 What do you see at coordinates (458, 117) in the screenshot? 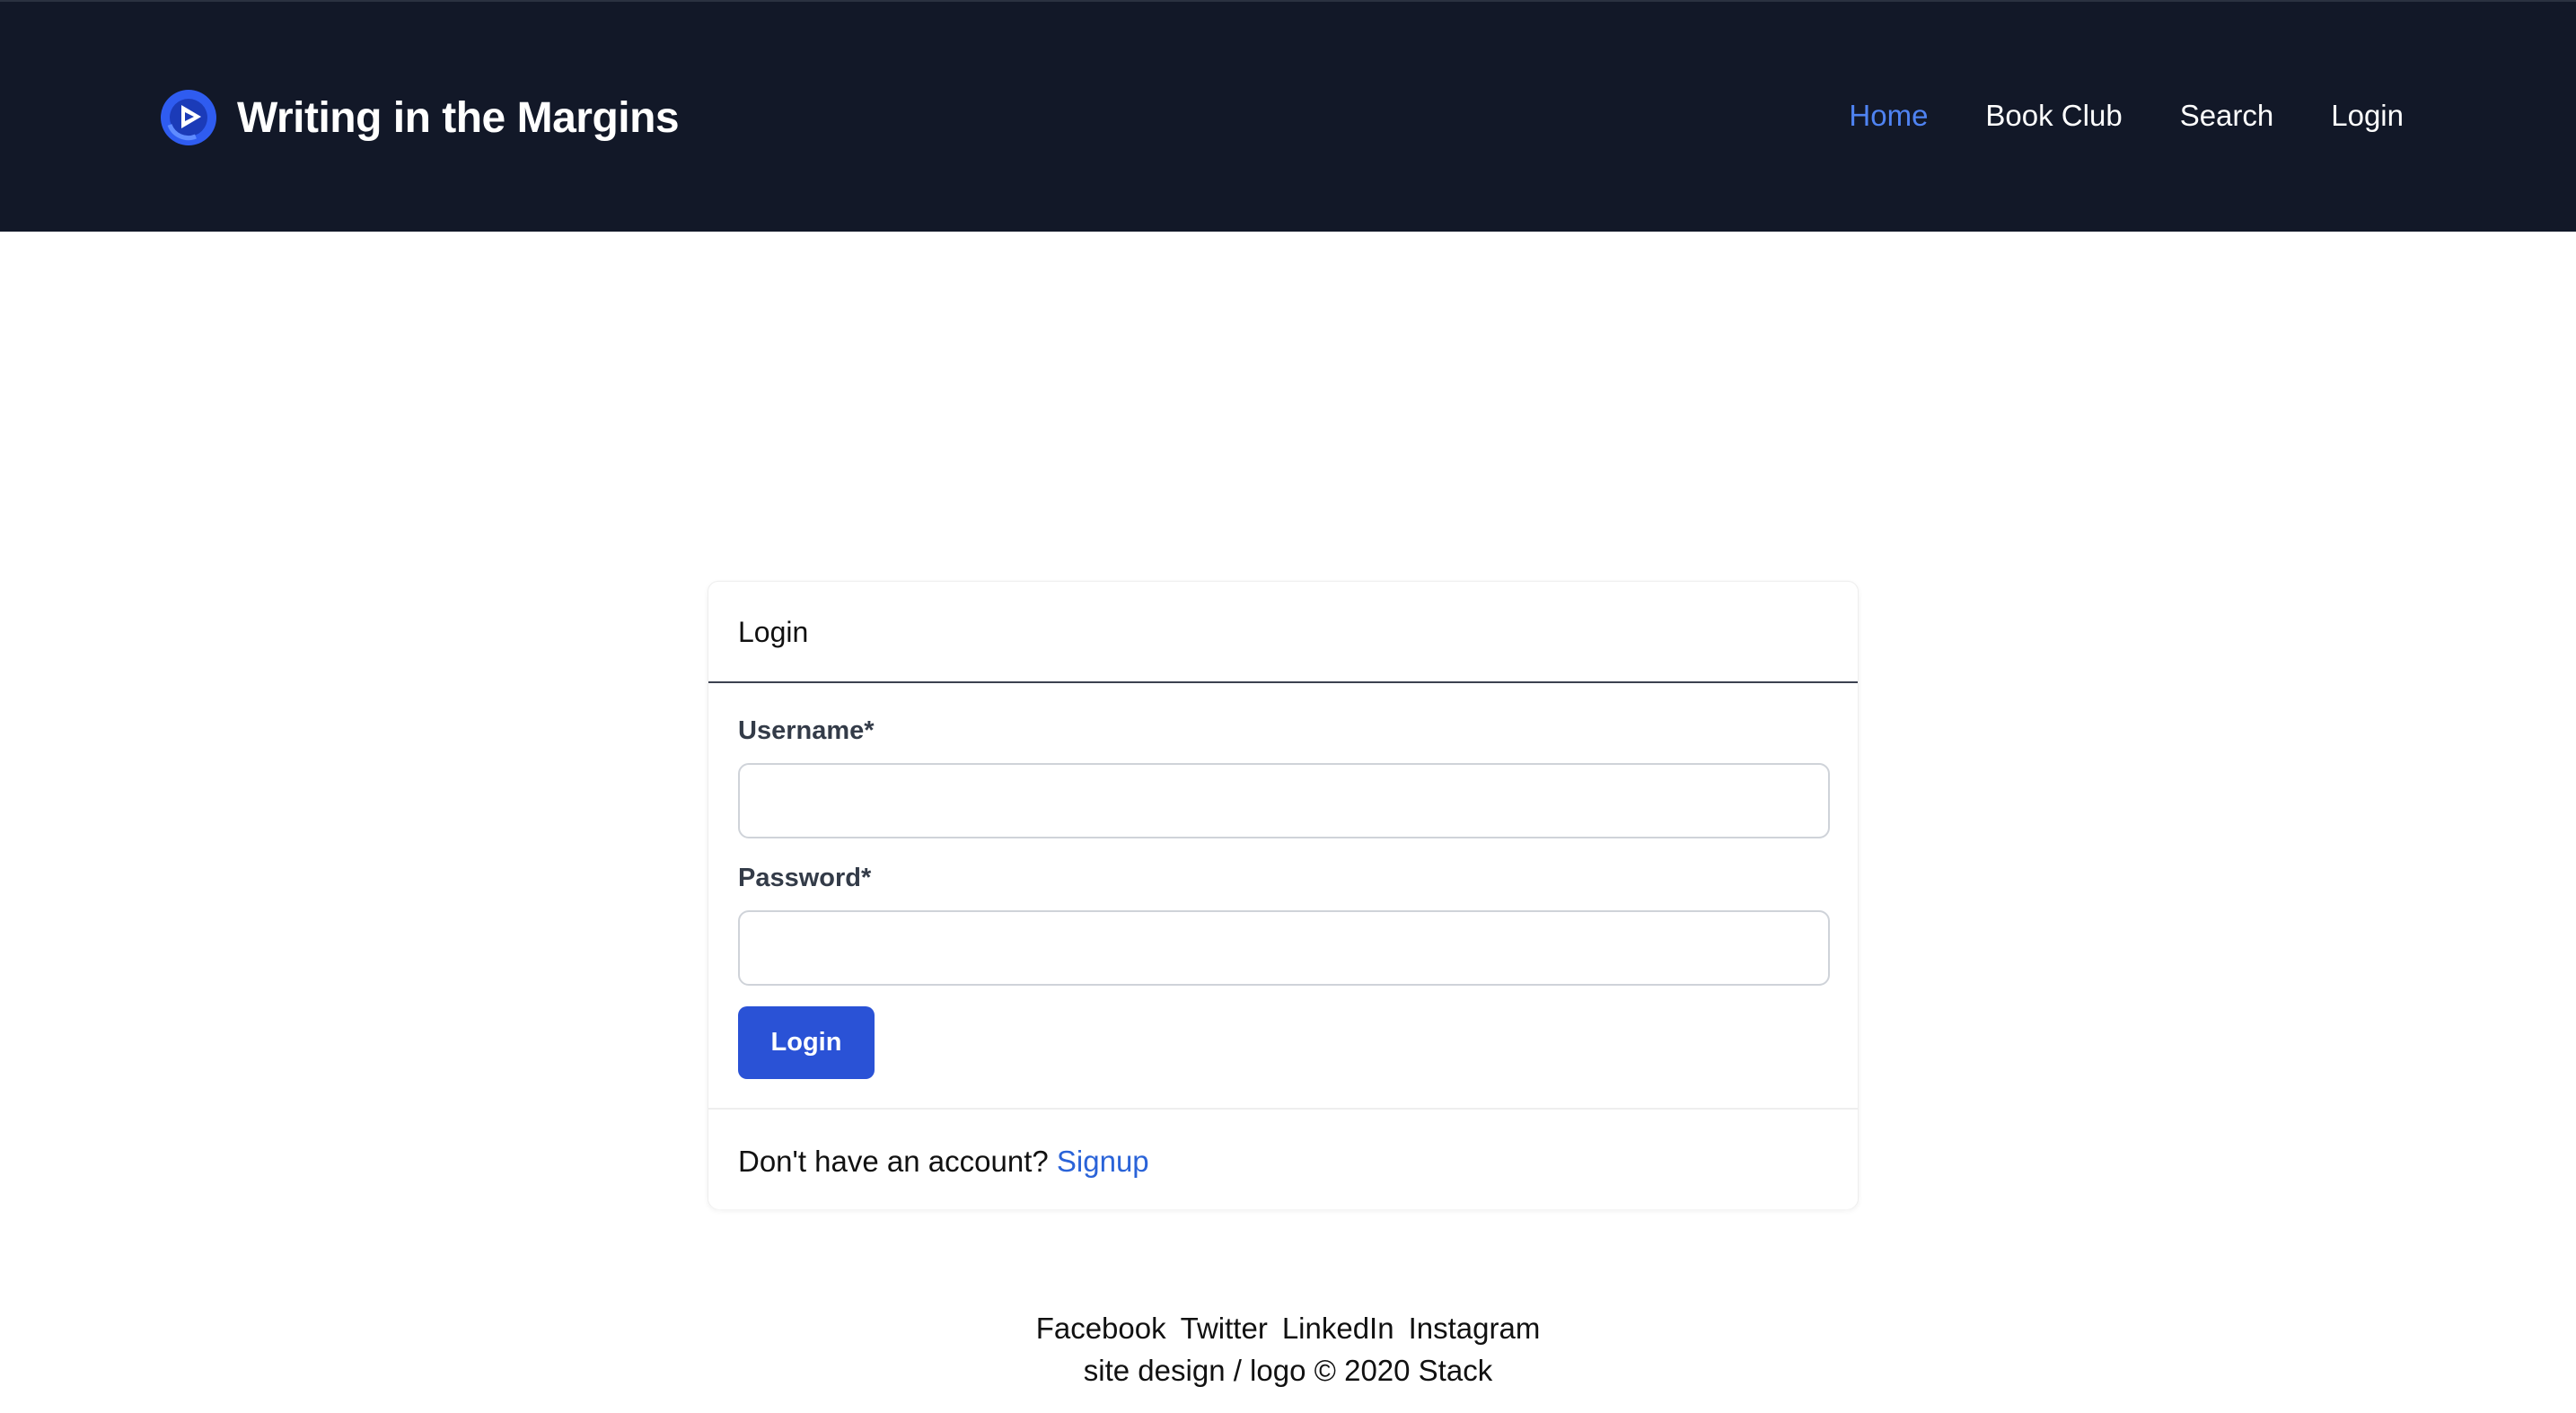
I see `brand-title: Writing in the Margins` at bounding box center [458, 117].